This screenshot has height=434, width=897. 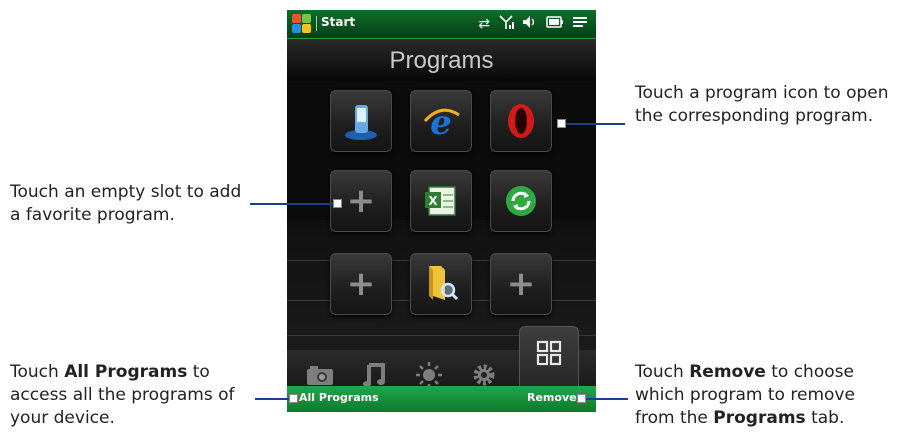 What do you see at coordinates (506, 24) in the screenshot?
I see `signal-icon` at bounding box center [506, 24].